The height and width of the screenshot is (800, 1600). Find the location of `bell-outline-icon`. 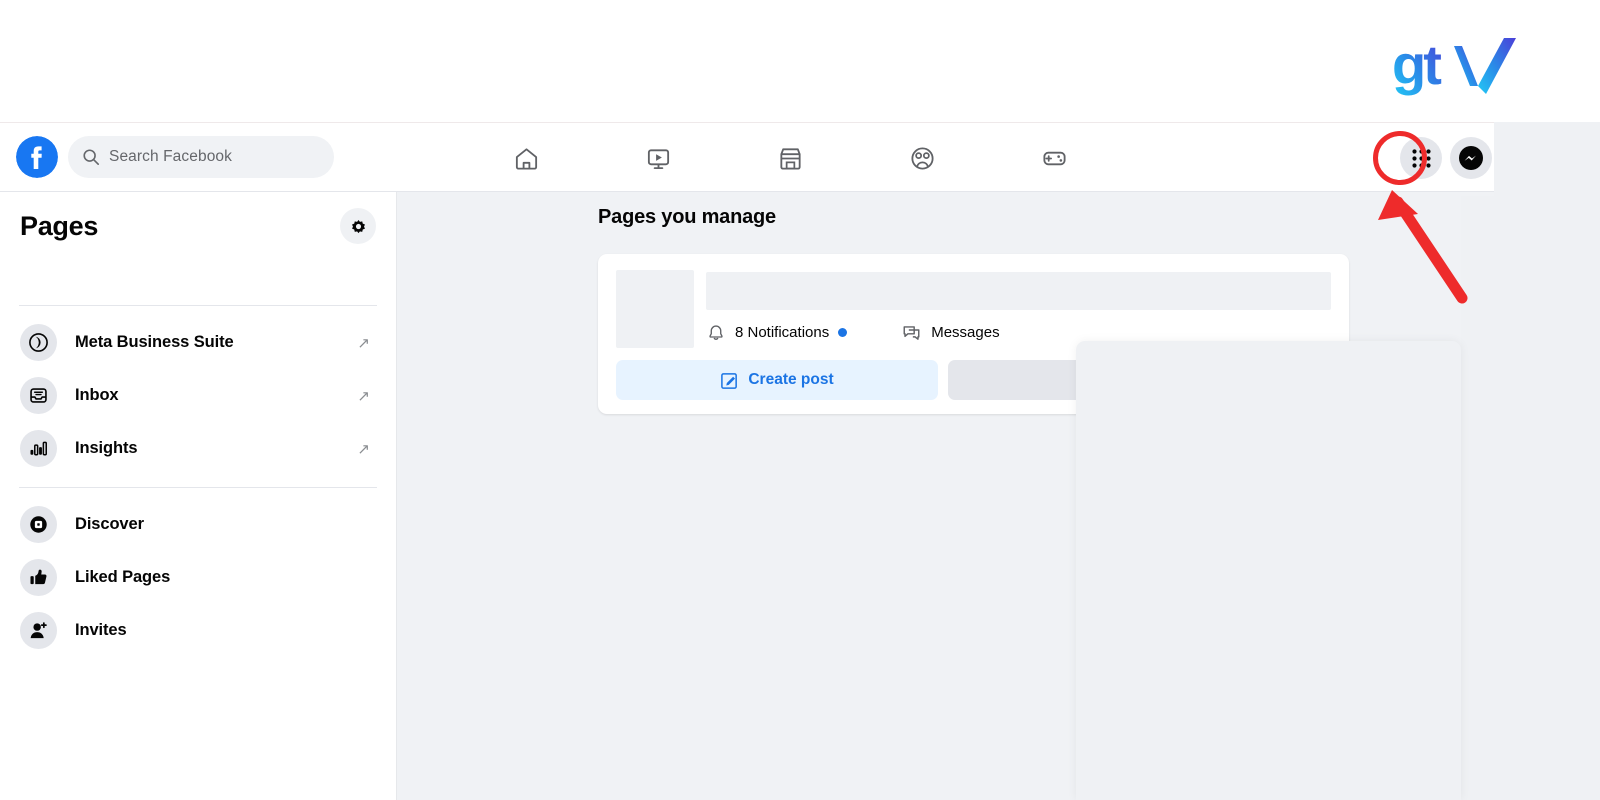

bell-outline-icon is located at coordinates (716, 332).